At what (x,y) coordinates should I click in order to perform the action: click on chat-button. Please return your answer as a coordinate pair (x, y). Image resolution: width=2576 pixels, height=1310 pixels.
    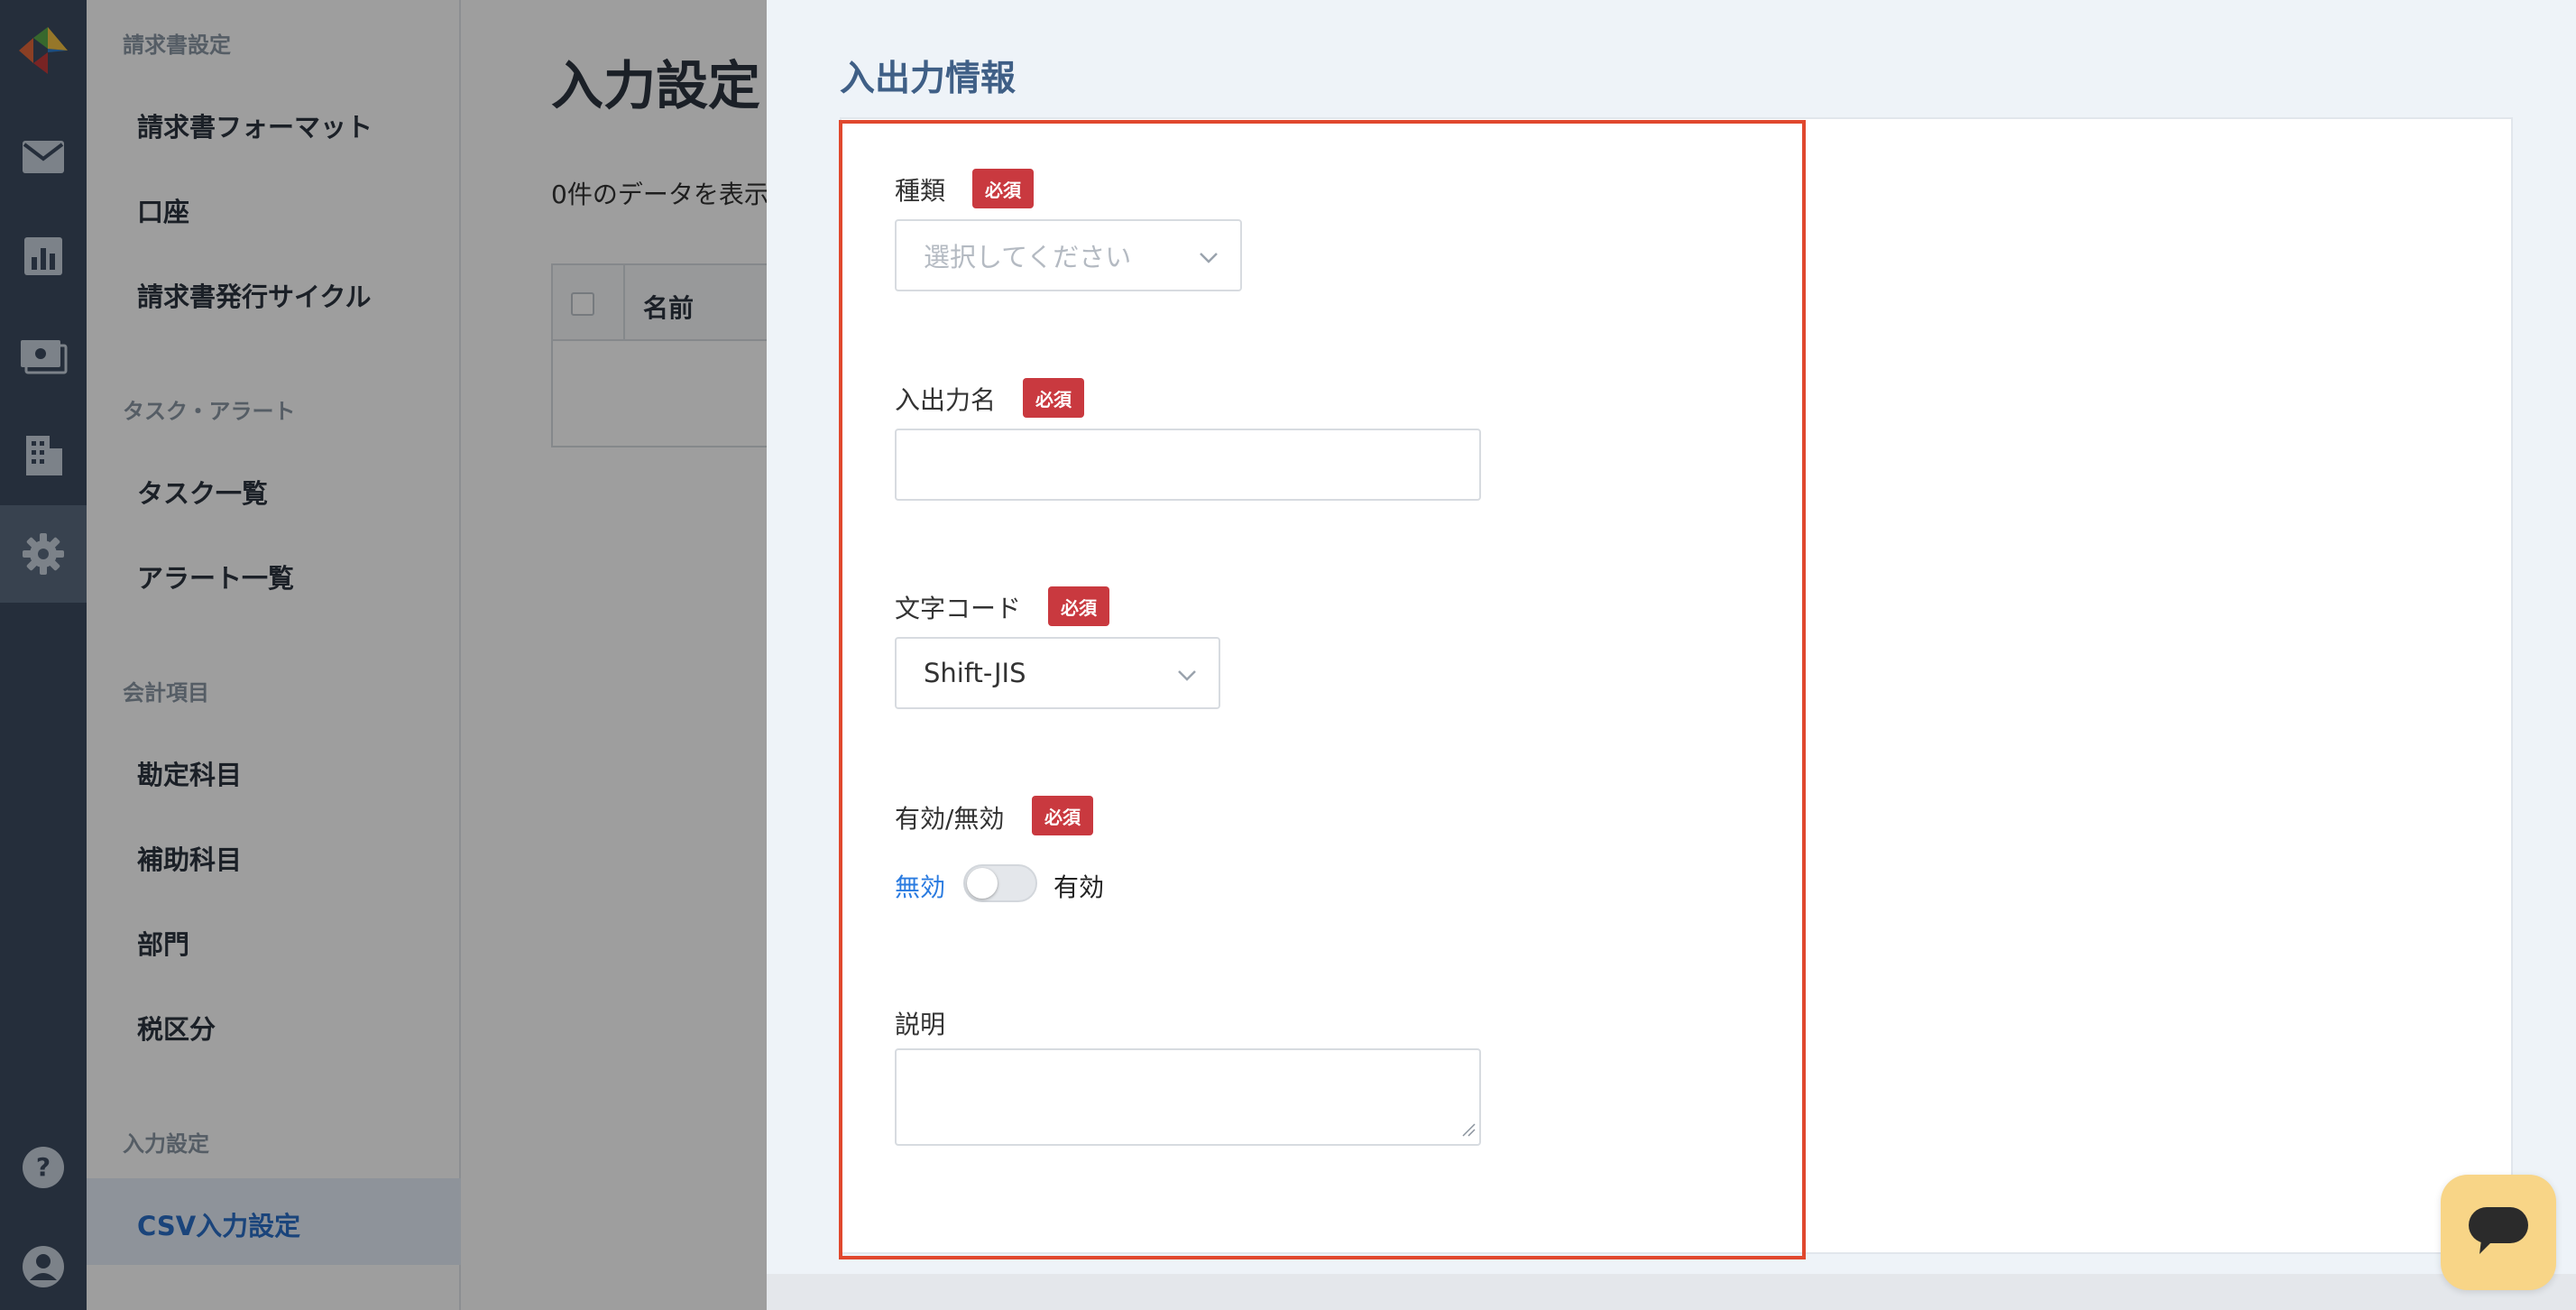
    Looking at the image, I should click on (2499, 1232).